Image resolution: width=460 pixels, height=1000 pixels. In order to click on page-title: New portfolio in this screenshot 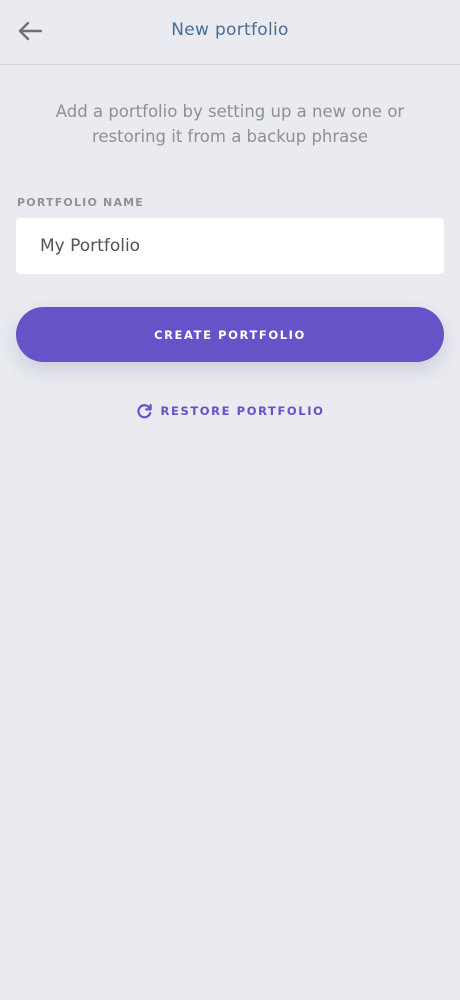, I will do `click(230, 30)`.